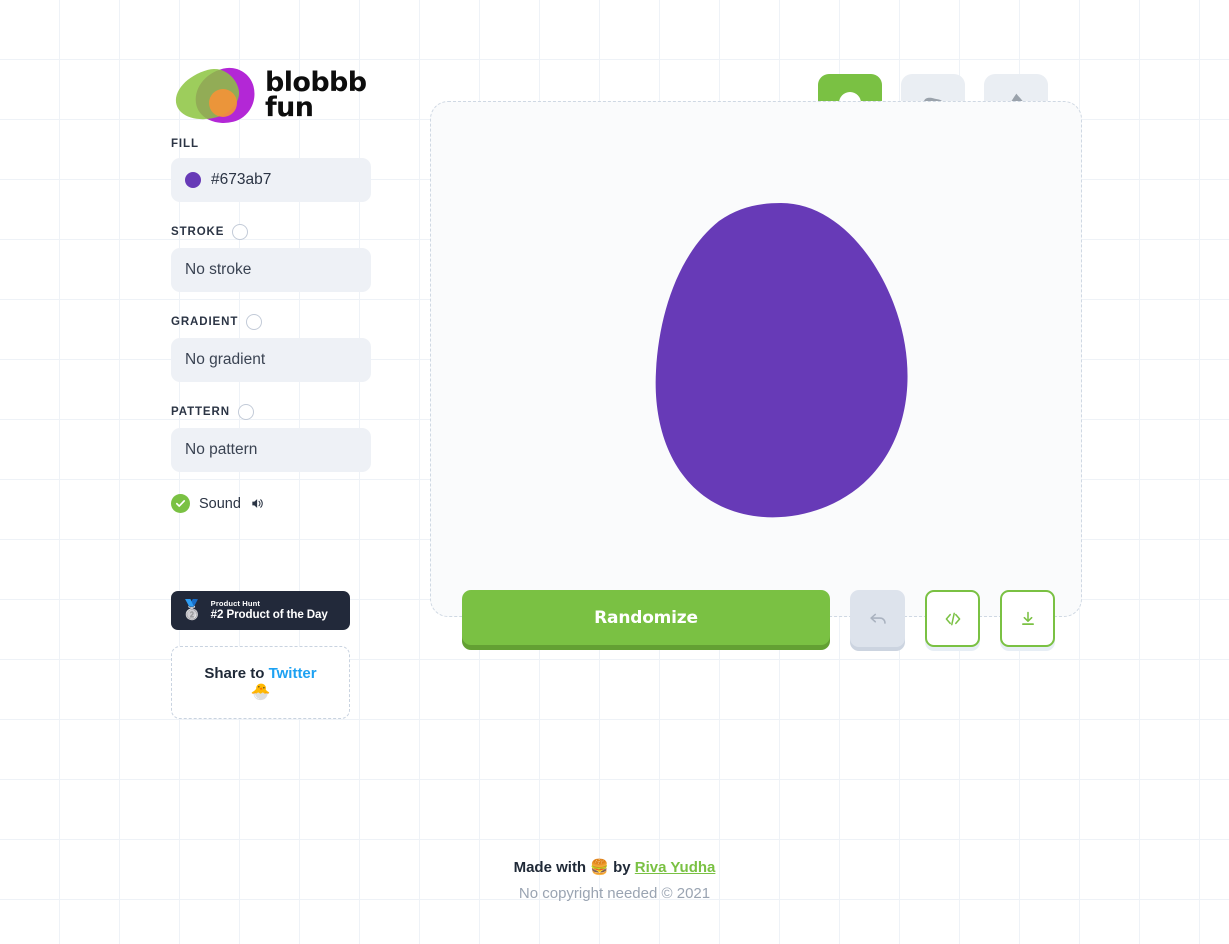 The width and height of the screenshot is (1229, 944). I want to click on action-bar: Randomize, so click(758, 618).